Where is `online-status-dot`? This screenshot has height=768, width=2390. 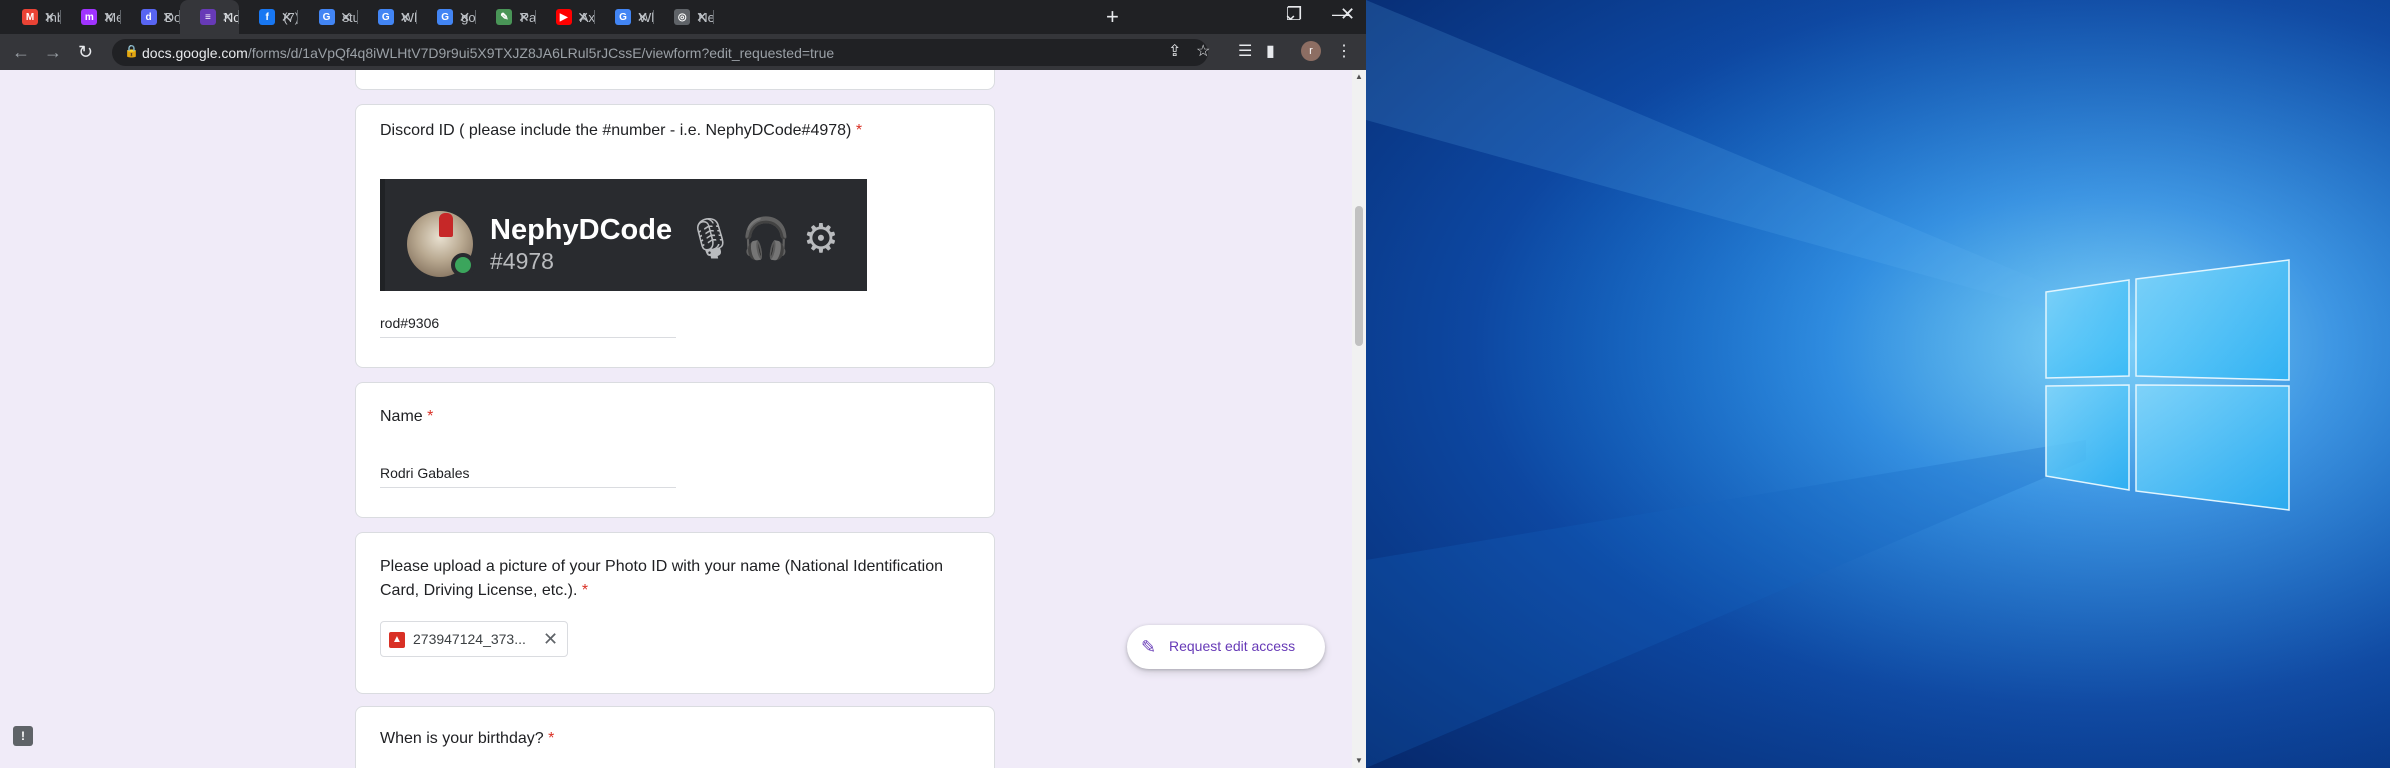
online-status-dot is located at coordinates (463, 265).